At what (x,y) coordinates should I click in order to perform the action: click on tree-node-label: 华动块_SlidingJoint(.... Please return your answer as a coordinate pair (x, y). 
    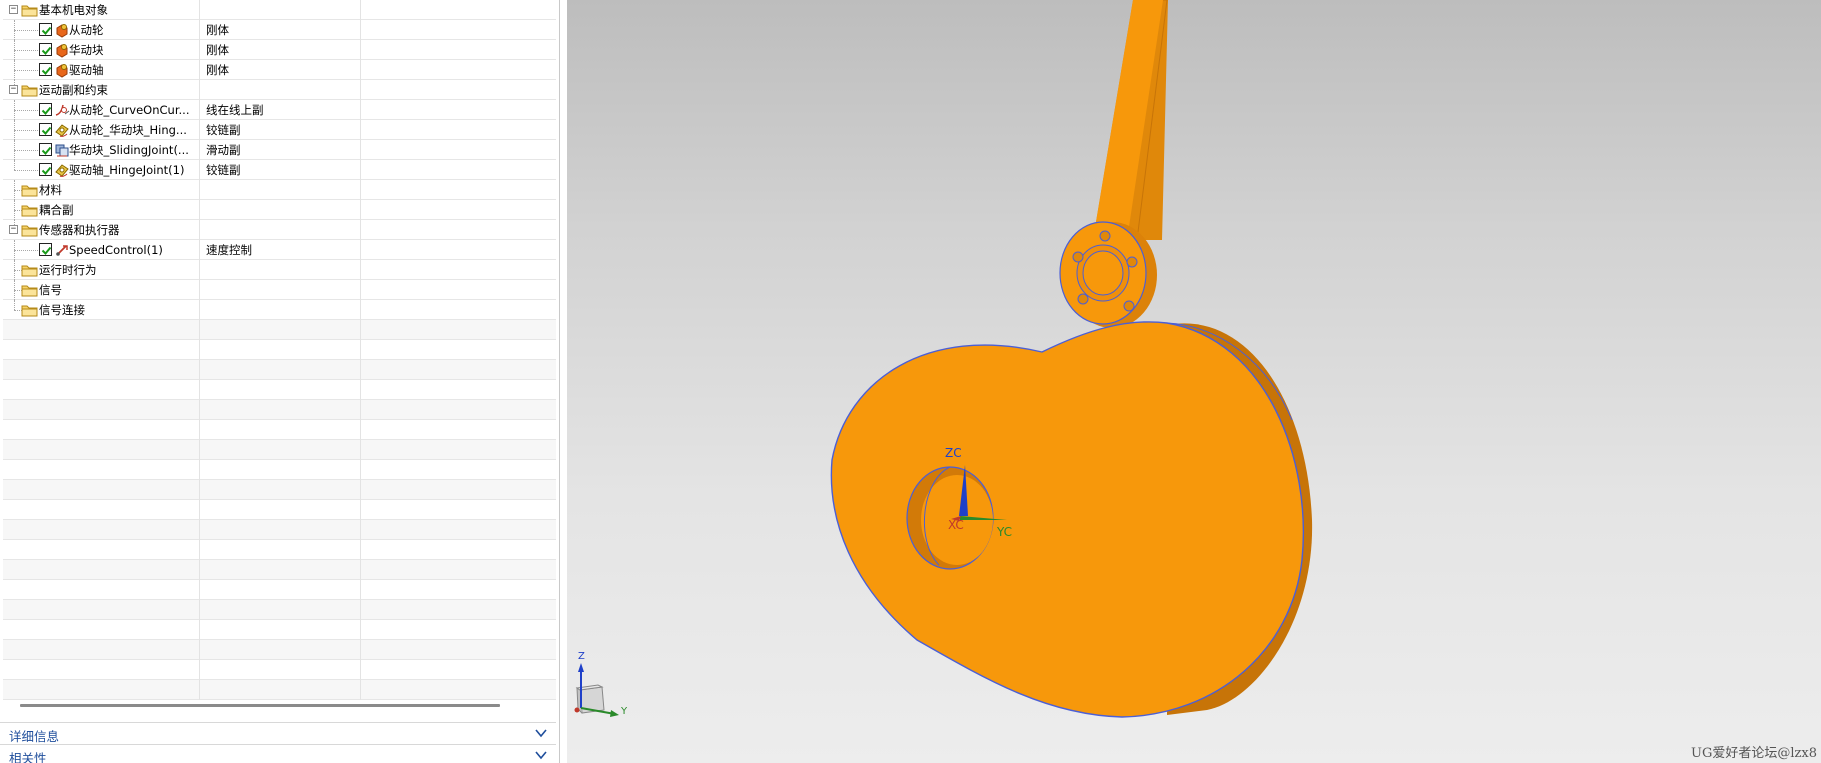
    Looking at the image, I should click on (129, 150).